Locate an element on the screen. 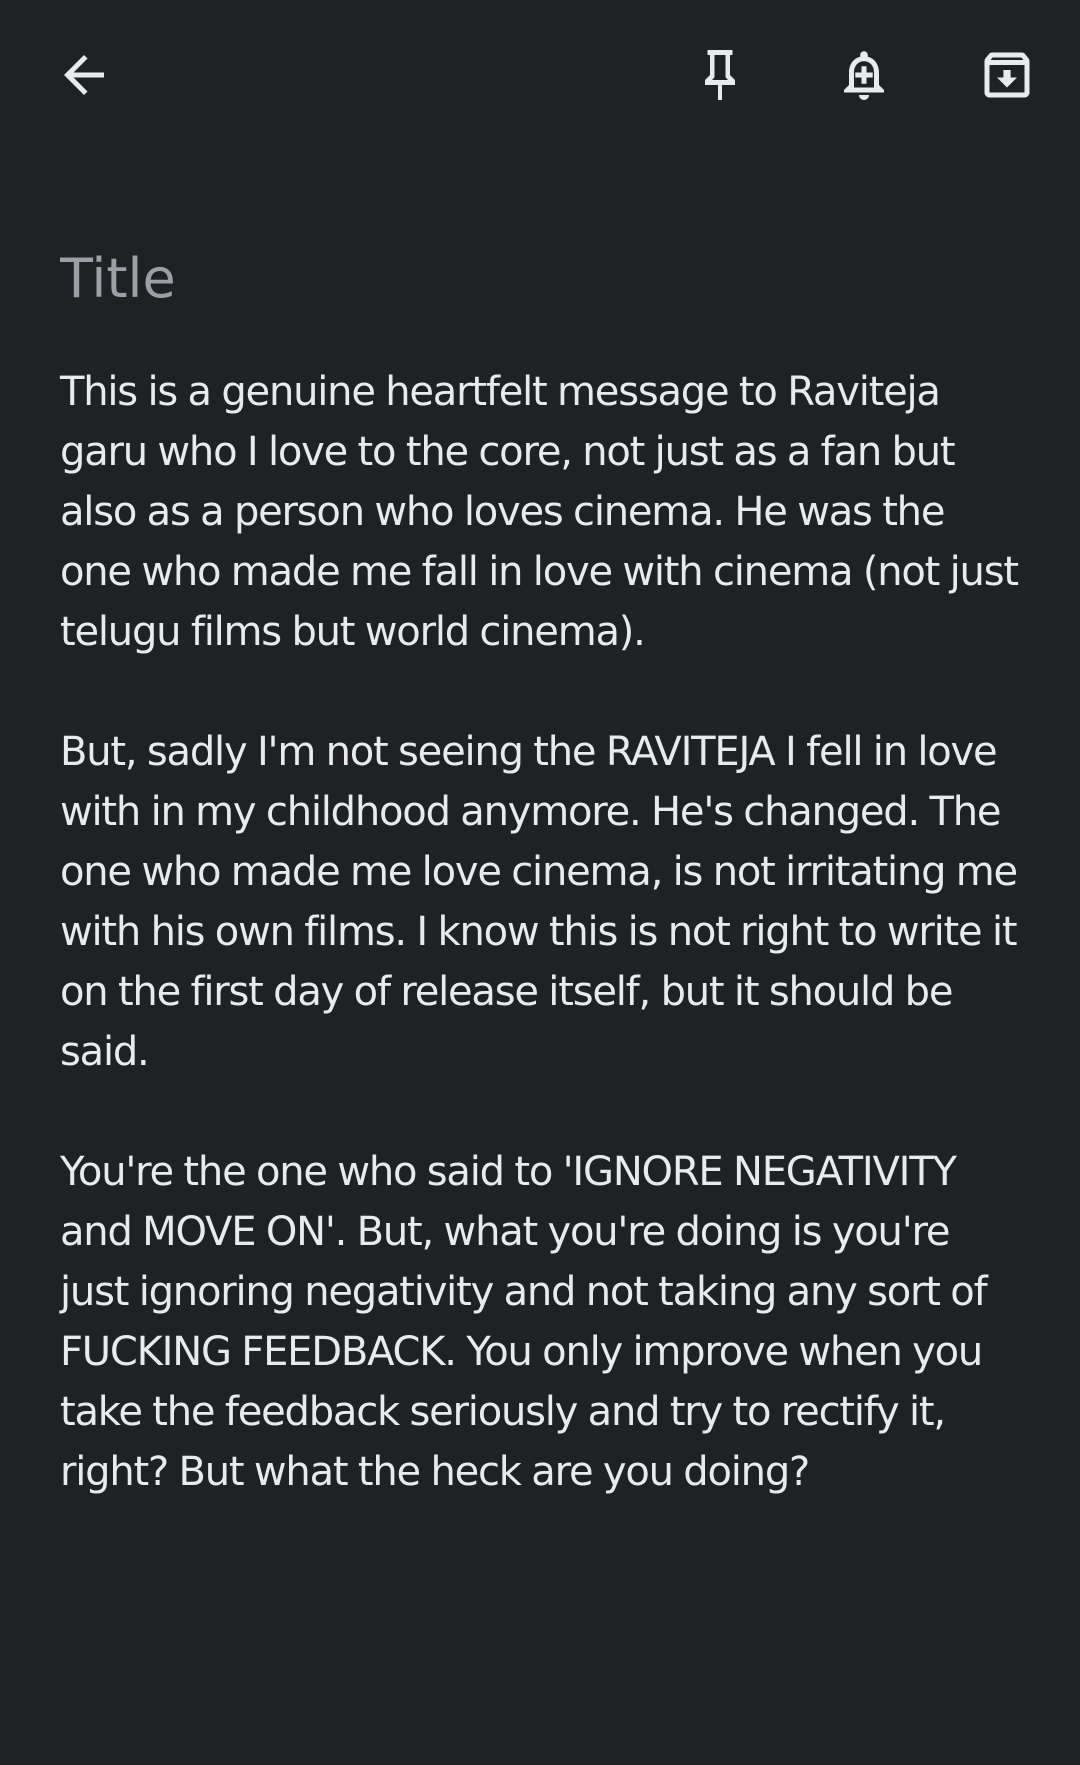 The width and height of the screenshot is (1080, 1765). reminder-button is located at coordinates (864, 75).